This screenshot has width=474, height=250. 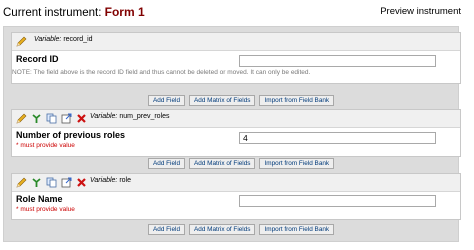 I want to click on current-instrument-label: Current instrument: Form 1, so click(x=74, y=12).